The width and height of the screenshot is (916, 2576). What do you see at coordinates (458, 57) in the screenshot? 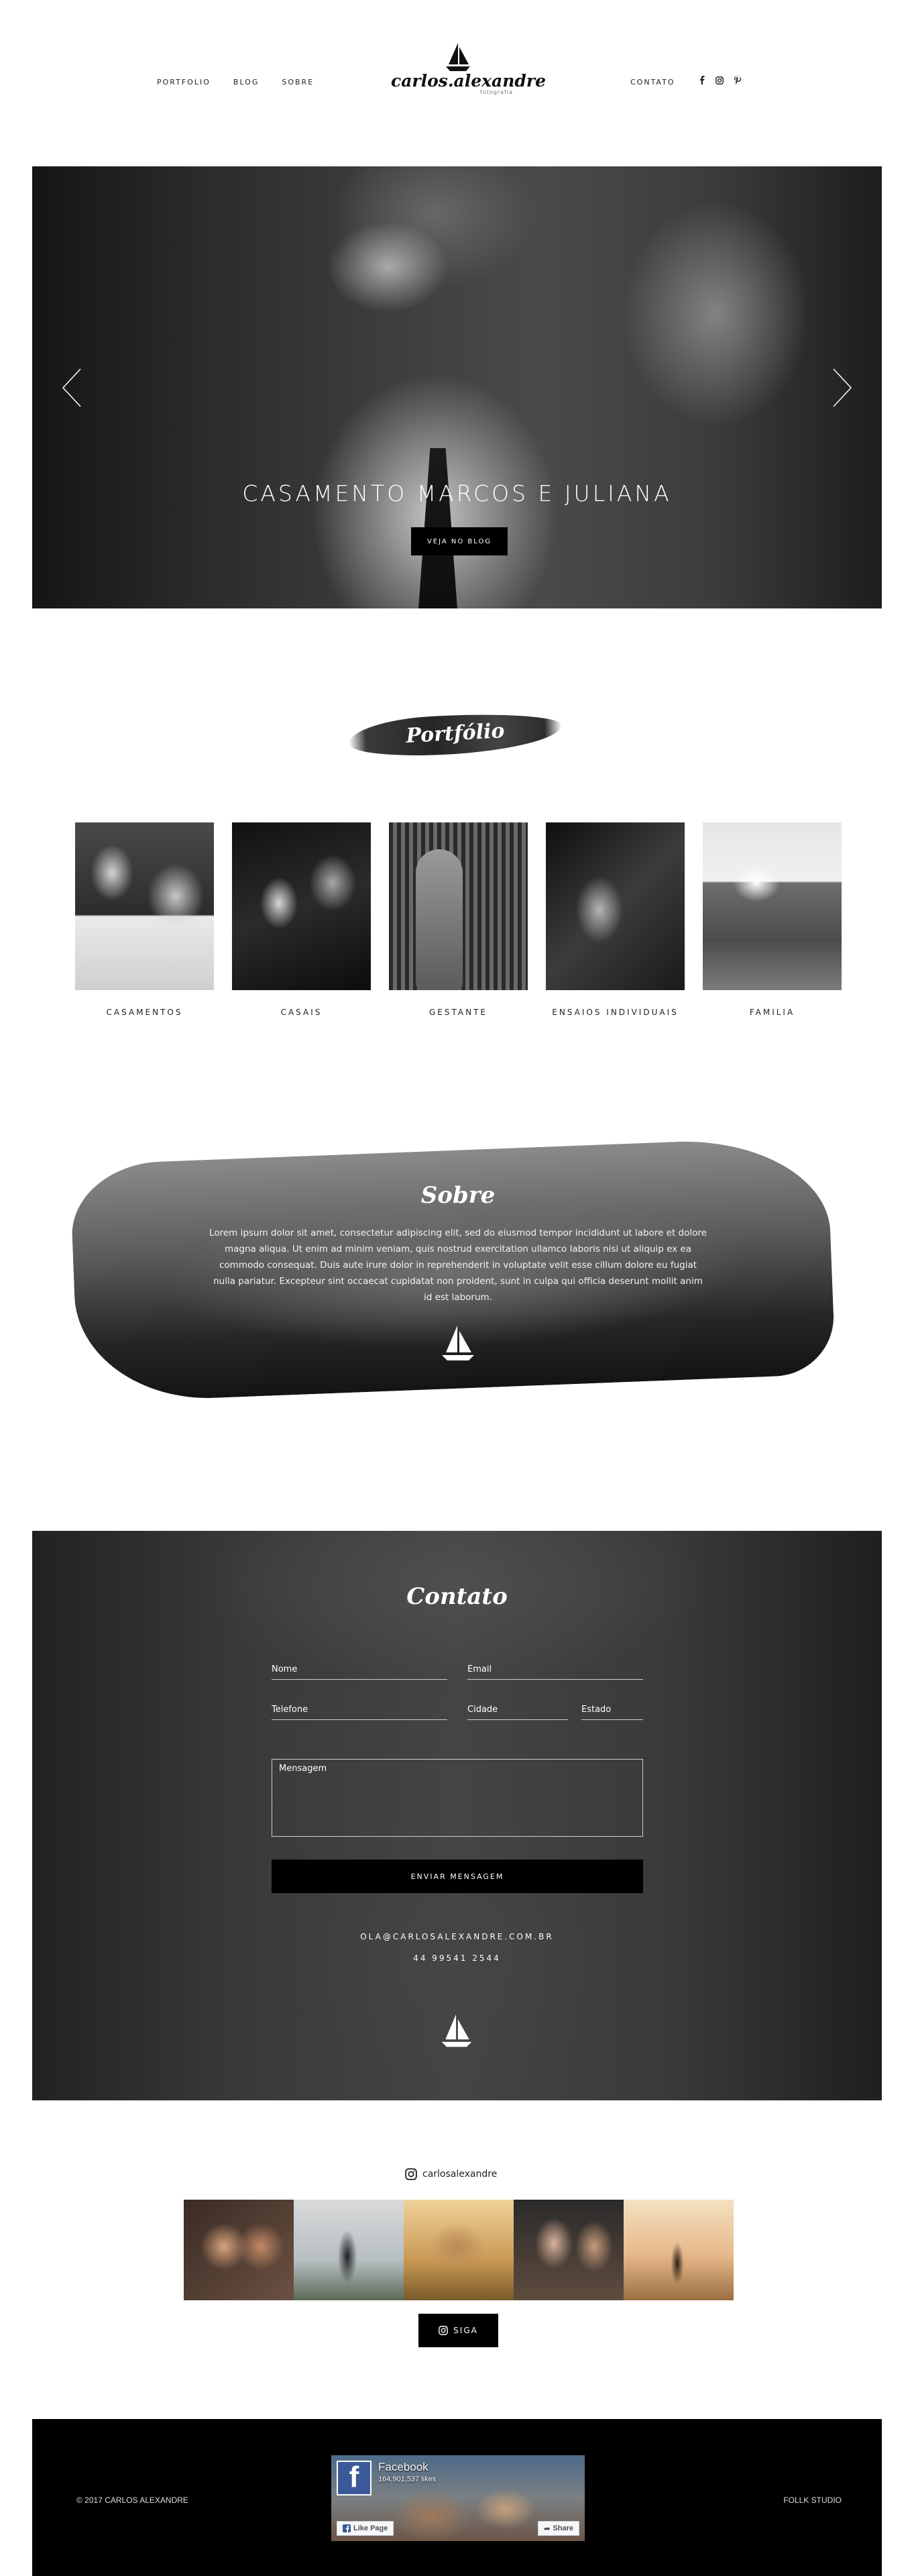
I see `sailboat-logo-icon` at bounding box center [458, 57].